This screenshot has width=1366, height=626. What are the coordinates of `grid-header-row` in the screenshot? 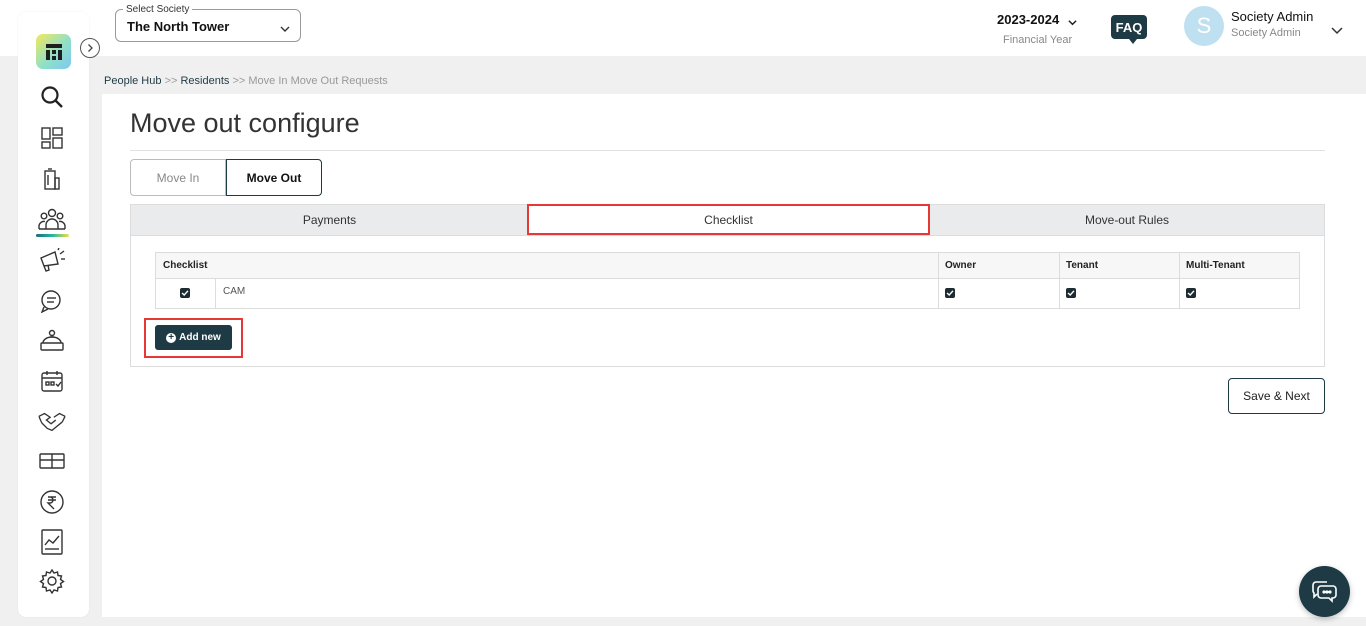 It's located at (727, 266).